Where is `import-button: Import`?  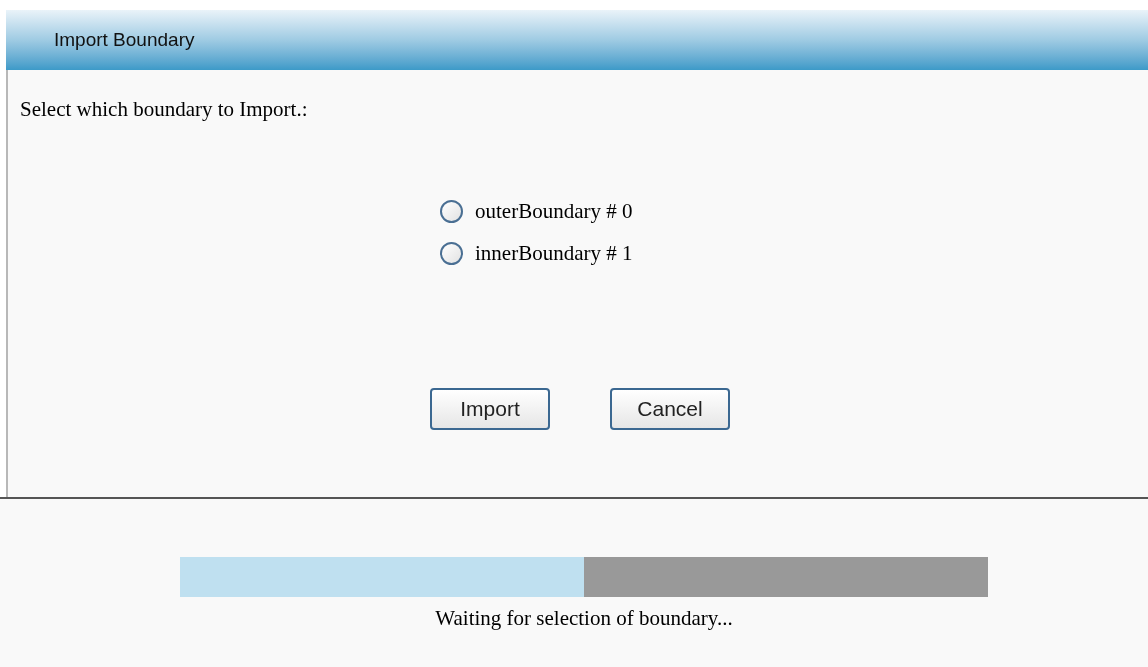 import-button: Import is located at coordinates (490, 408).